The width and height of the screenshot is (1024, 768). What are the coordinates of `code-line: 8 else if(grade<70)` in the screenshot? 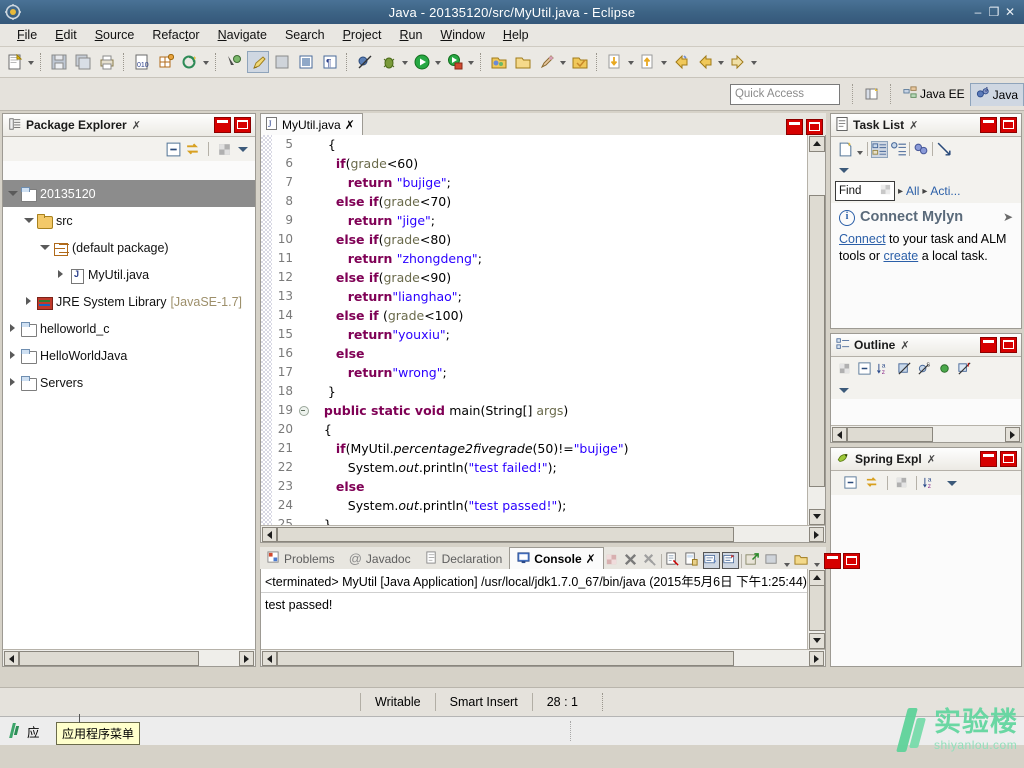 It's located at (539, 201).